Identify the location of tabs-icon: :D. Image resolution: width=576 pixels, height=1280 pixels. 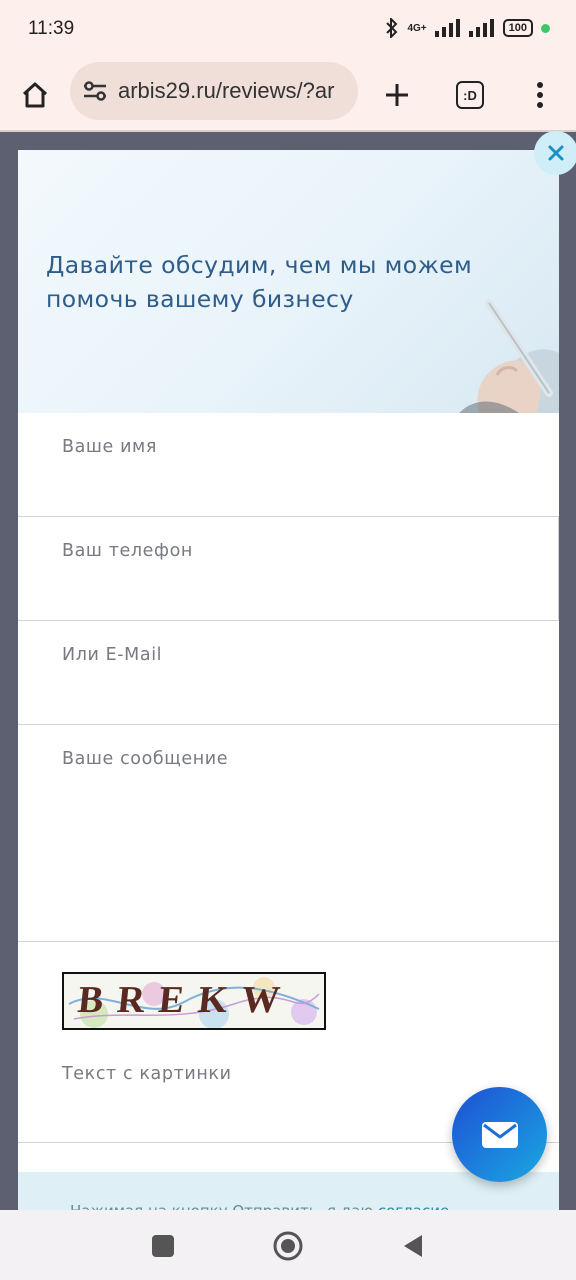
(470, 95).